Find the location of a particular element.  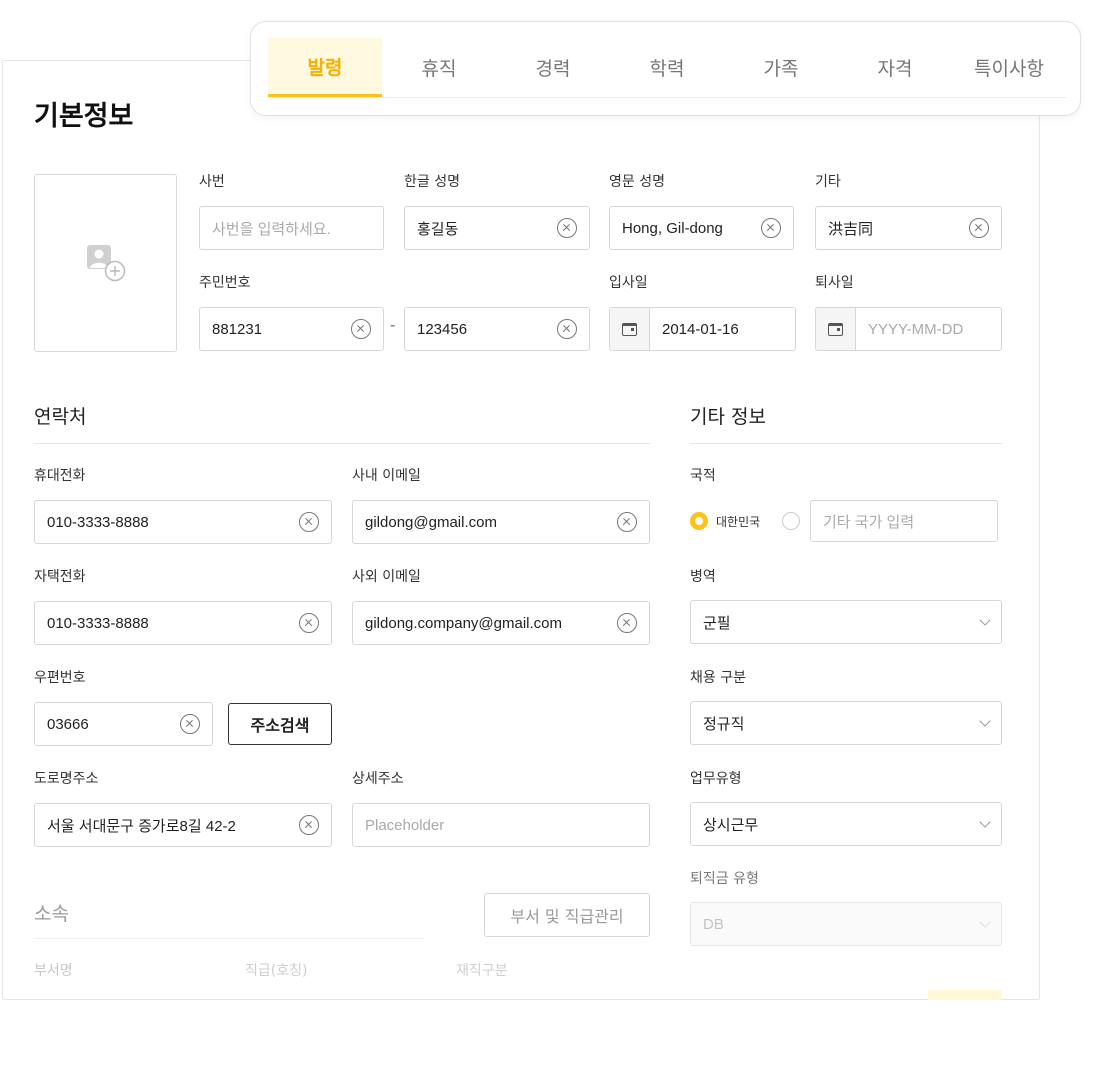

affiliation-divider is located at coordinates (229, 938).